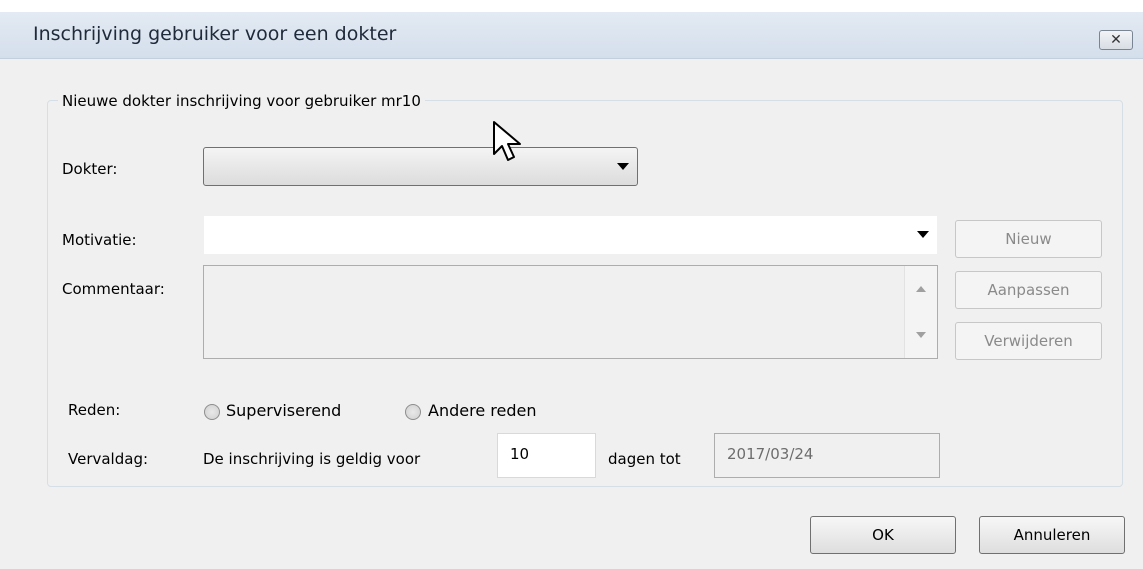 The image size is (1143, 569). What do you see at coordinates (921, 289) in the screenshot?
I see `scroll-up-icon` at bounding box center [921, 289].